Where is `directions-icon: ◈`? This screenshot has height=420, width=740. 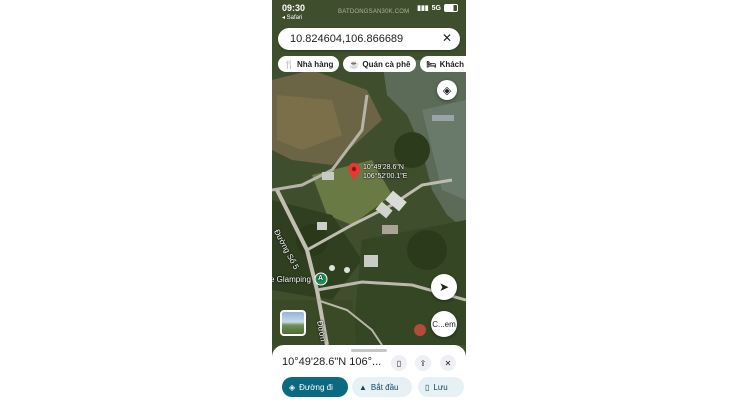 directions-icon: ◈ is located at coordinates (292, 387).